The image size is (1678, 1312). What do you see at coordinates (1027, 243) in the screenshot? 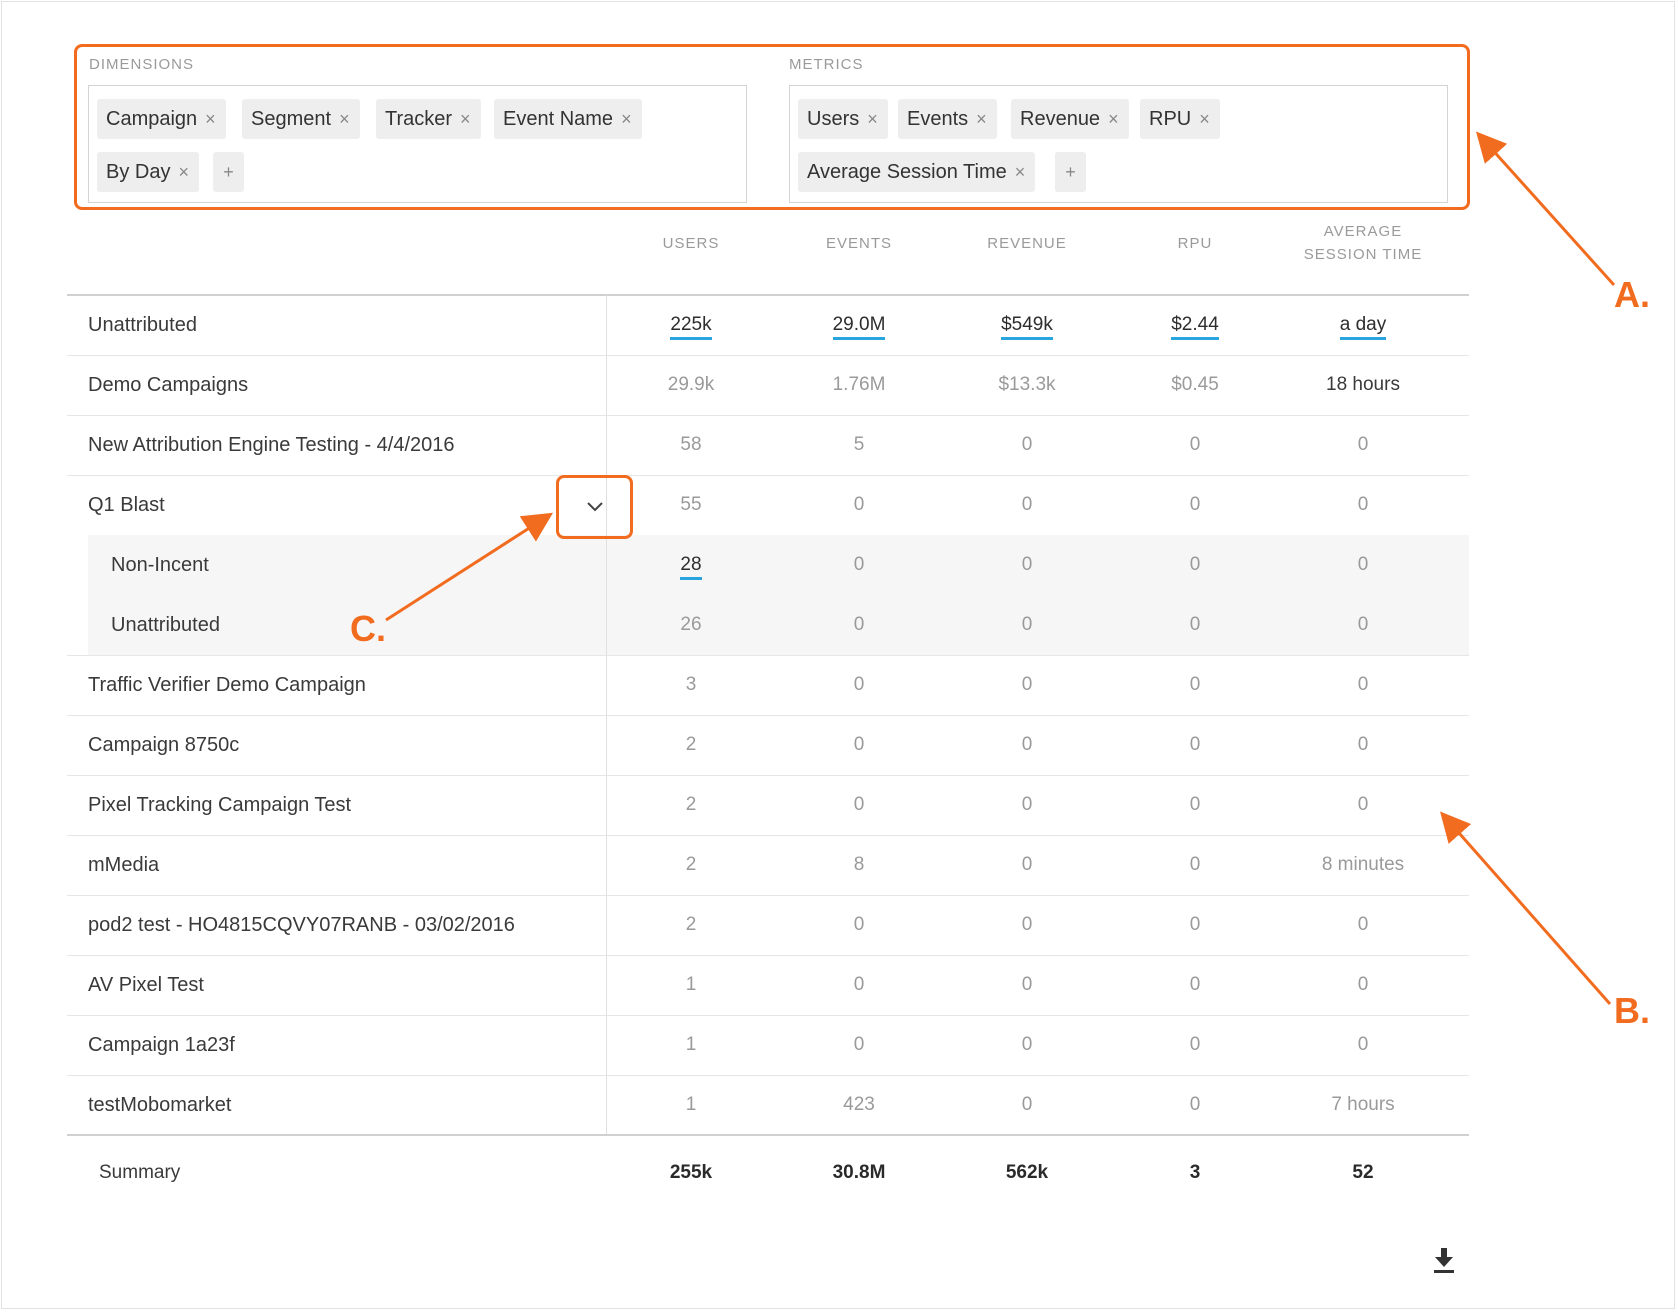
I see `column-header-revenue: REVENUE` at bounding box center [1027, 243].